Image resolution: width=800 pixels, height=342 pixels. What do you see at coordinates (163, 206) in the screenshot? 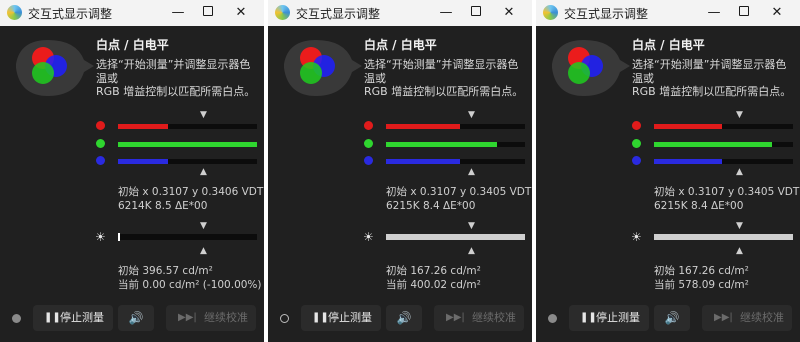
I see `color-temperature: 6214K 8.5 ΔE*00` at bounding box center [163, 206].